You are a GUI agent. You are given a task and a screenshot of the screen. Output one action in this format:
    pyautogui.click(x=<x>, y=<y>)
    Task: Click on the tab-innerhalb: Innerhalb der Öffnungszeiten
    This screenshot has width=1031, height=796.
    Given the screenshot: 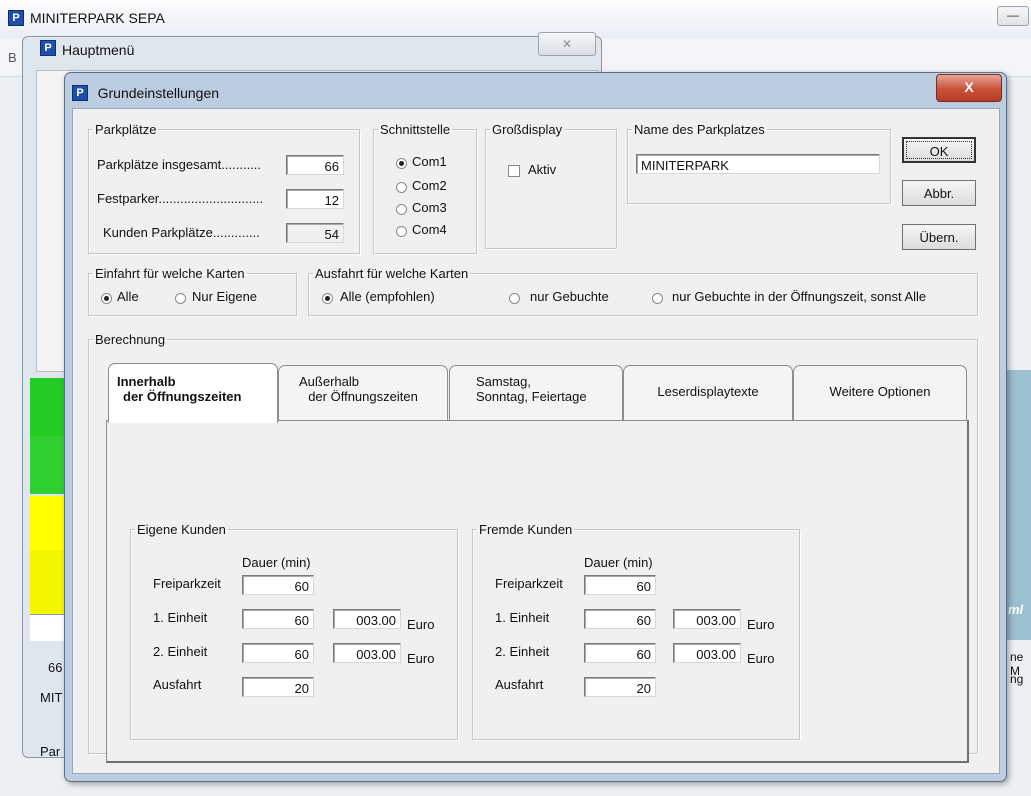 What is the action you would take?
    pyautogui.click(x=193, y=393)
    